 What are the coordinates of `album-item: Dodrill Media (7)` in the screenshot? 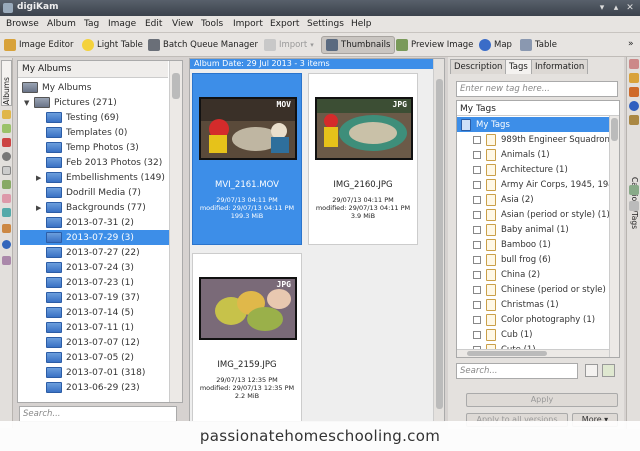 It's located at (93, 192).